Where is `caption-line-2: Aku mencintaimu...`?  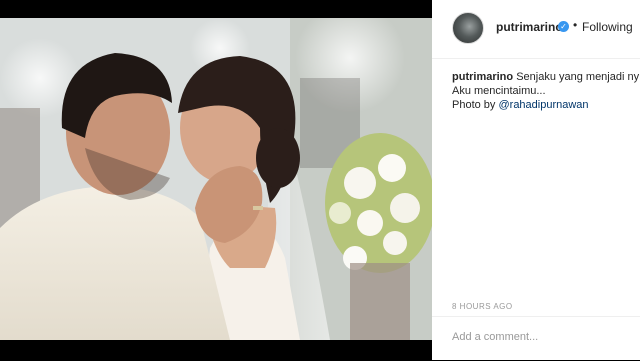 caption-line-2: Aku mencintaimu... is located at coordinates (499, 91).